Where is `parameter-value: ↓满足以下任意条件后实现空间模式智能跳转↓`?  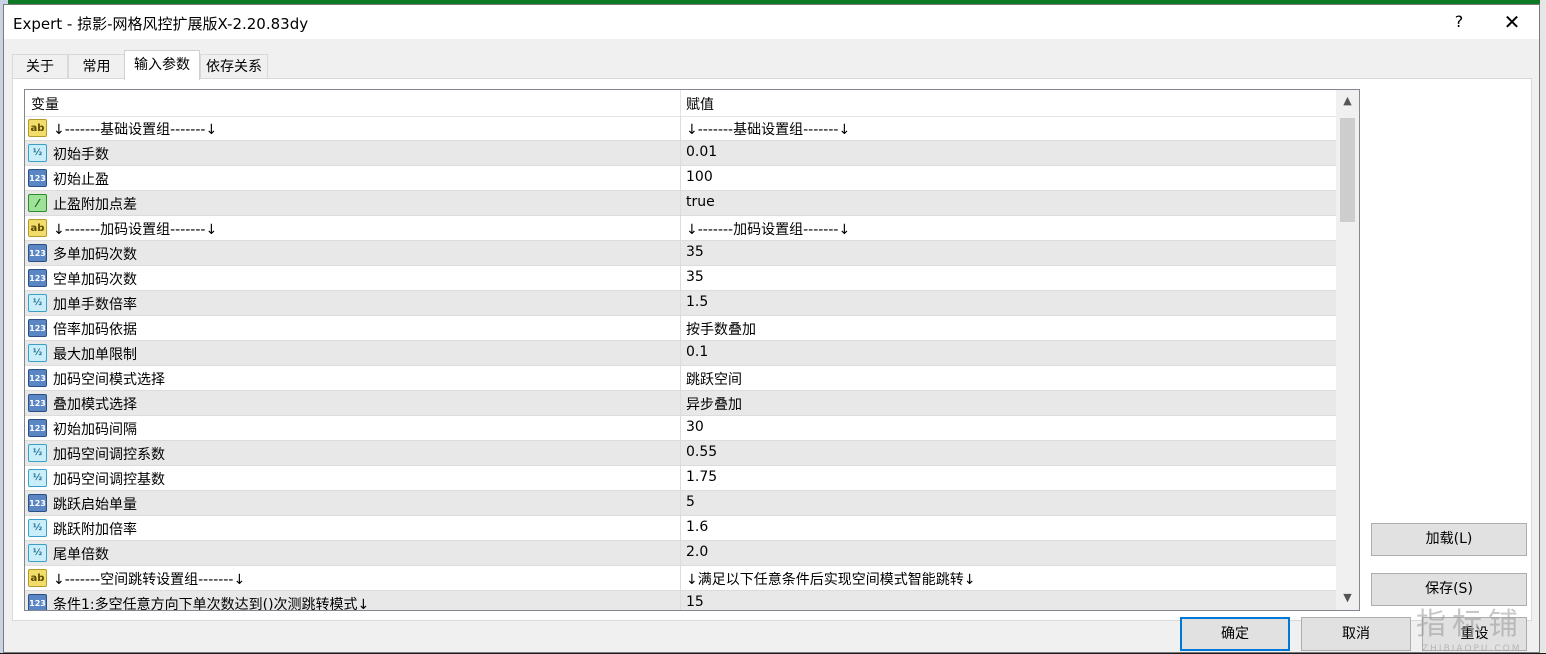
parameter-value: ↓满足以下任意条件后实现空间模式智能跳转↓ is located at coordinates (830, 579).